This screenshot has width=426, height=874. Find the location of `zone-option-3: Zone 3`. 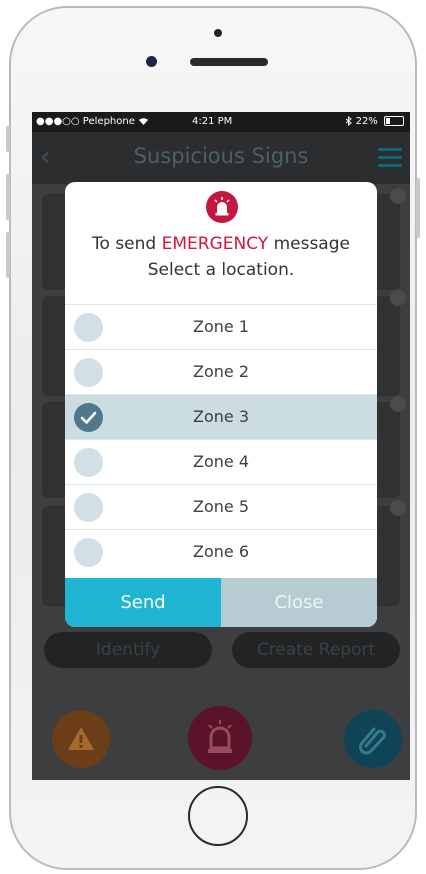

zone-option-3: Zone 3 is located at coordinates (221, 416).